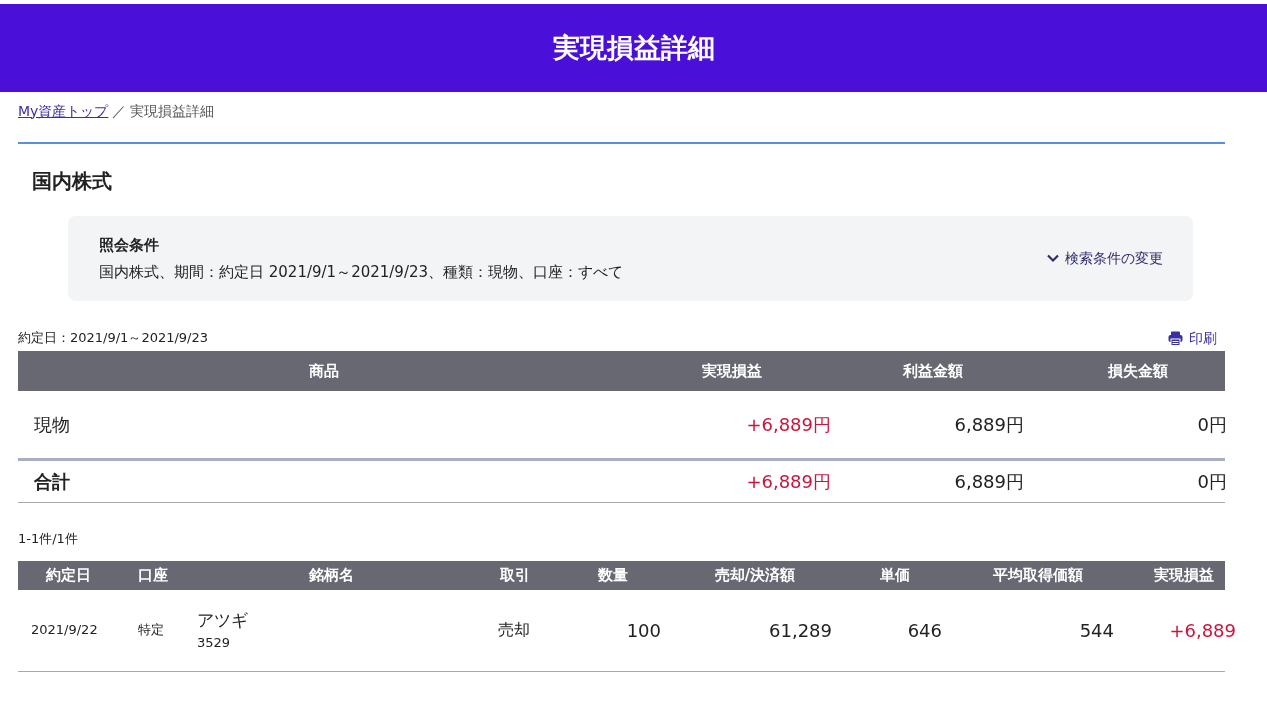  I want to click on column-header: 商品, so click(324, 371).